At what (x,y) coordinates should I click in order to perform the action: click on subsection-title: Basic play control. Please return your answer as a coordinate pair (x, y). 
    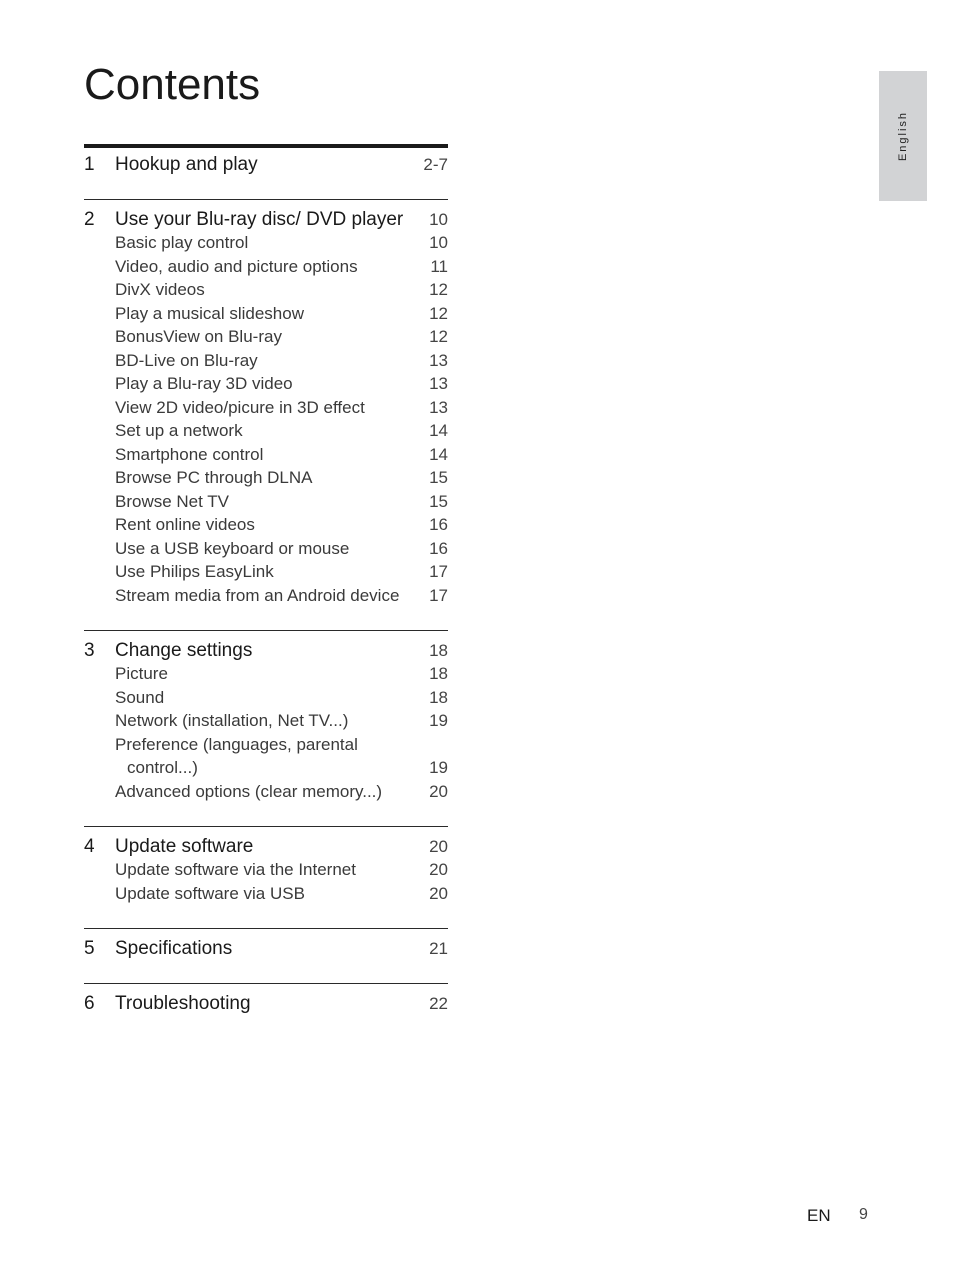
    Looking at the image, I should click on (182, 242).